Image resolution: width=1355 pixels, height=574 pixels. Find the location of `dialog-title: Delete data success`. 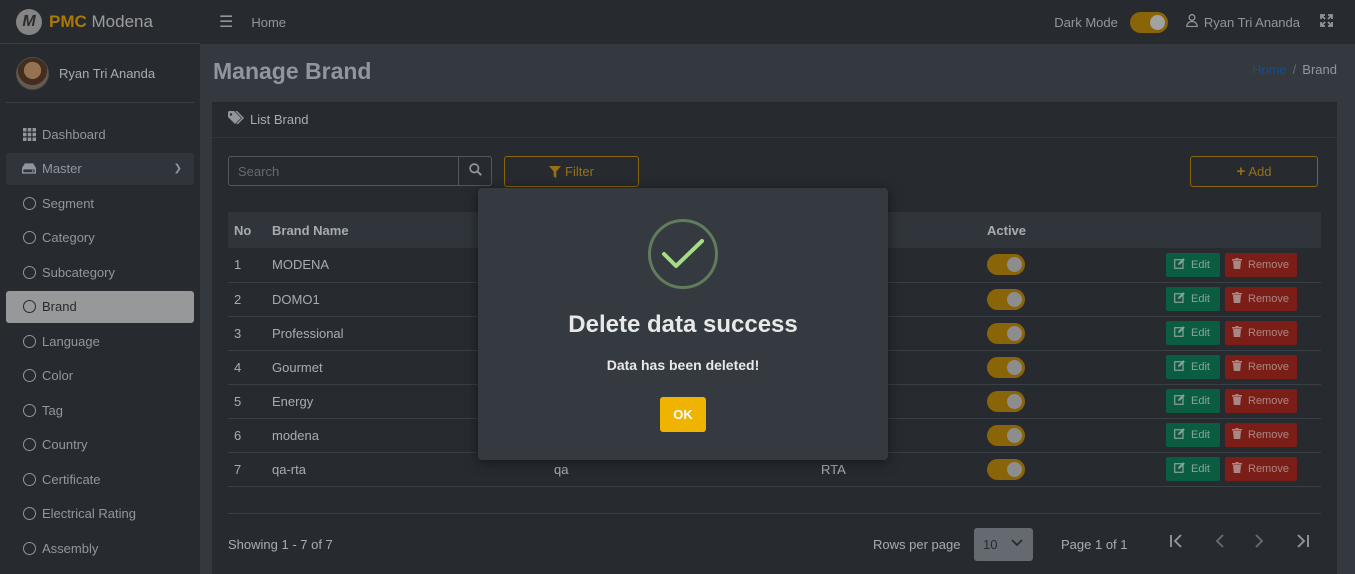

dialog-title: Delete data success is located at coordinates (683, 324).